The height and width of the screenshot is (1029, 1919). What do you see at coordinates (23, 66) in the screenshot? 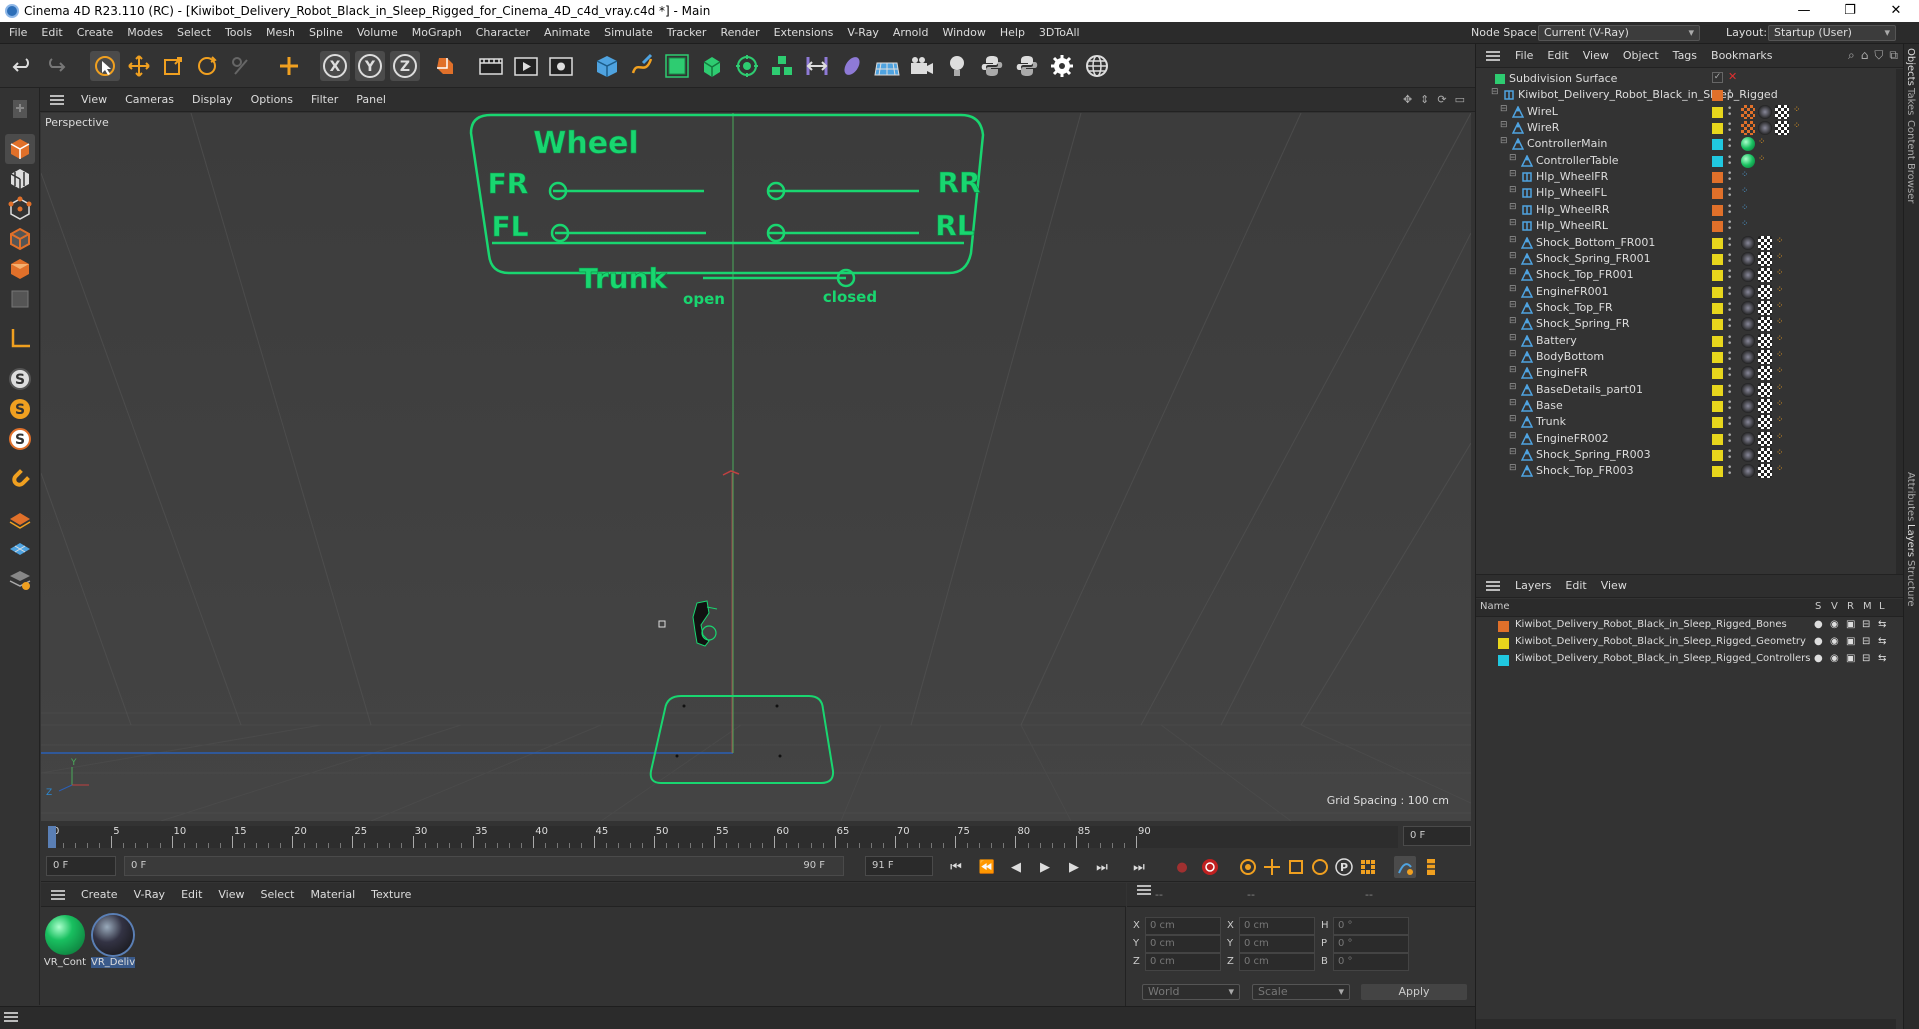
I see `undo-icon` at bounding box center [23, 66].